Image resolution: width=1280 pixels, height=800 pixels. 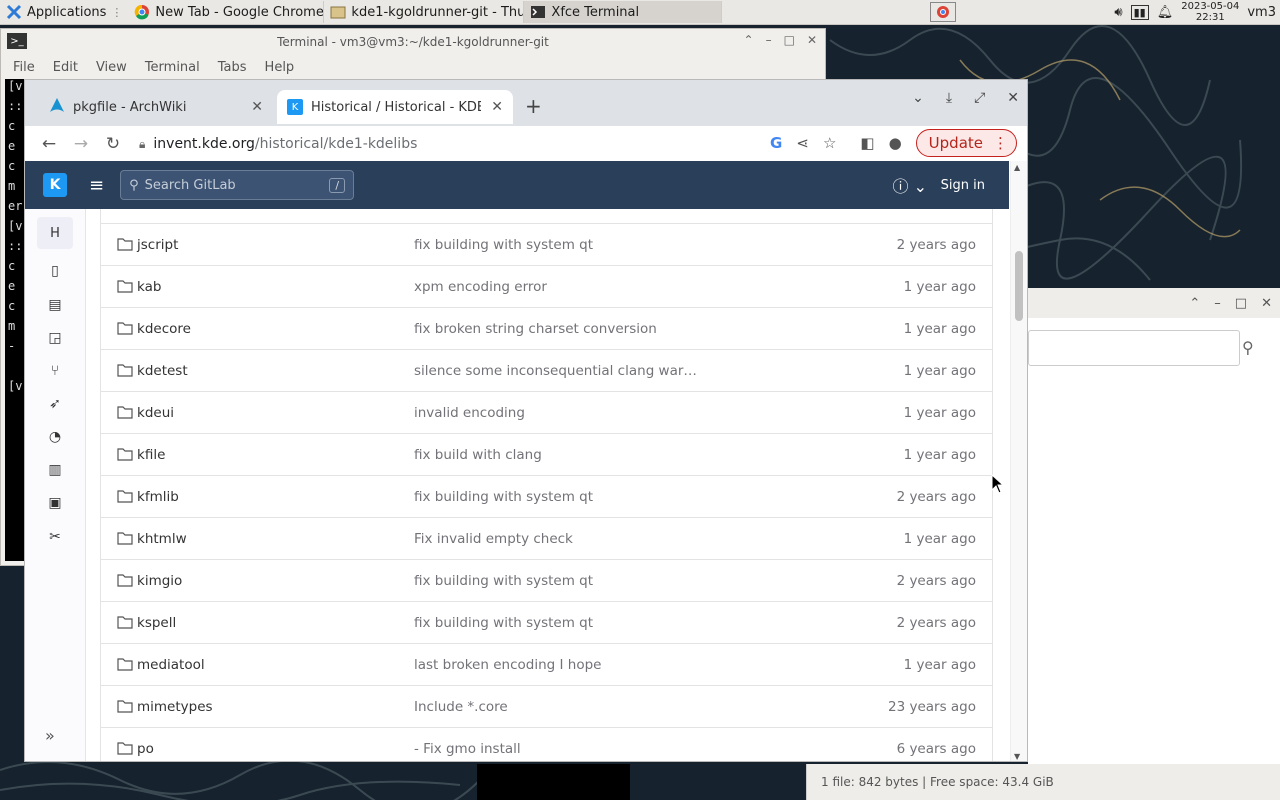 What do you see at coordinates (171, 665) in the screenshot?
I see `file-name-link: mediatool` at bounding box center [171, 665].